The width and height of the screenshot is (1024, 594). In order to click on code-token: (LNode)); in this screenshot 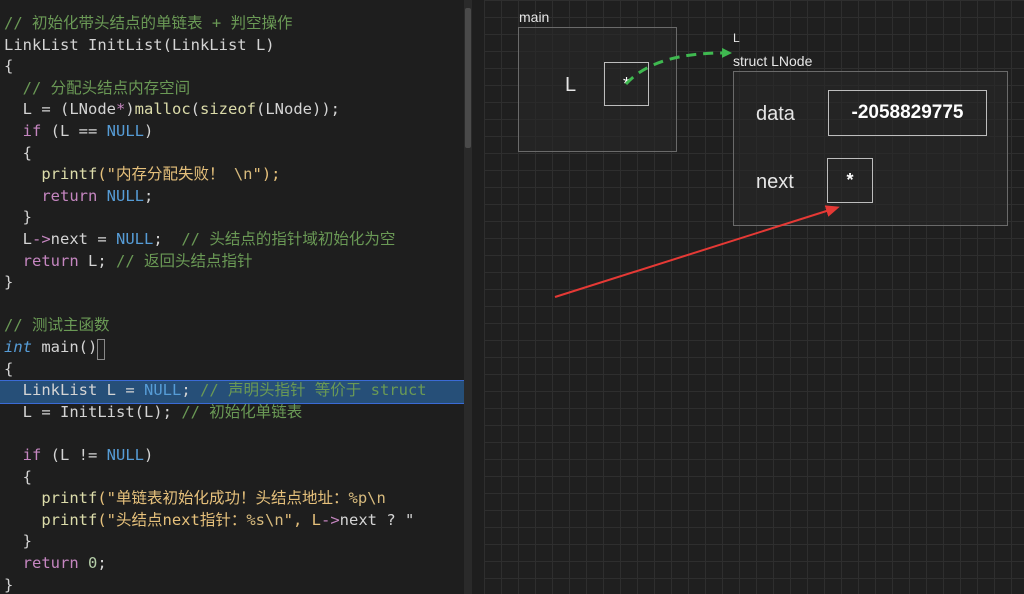, I will do `click(298, 109)`.